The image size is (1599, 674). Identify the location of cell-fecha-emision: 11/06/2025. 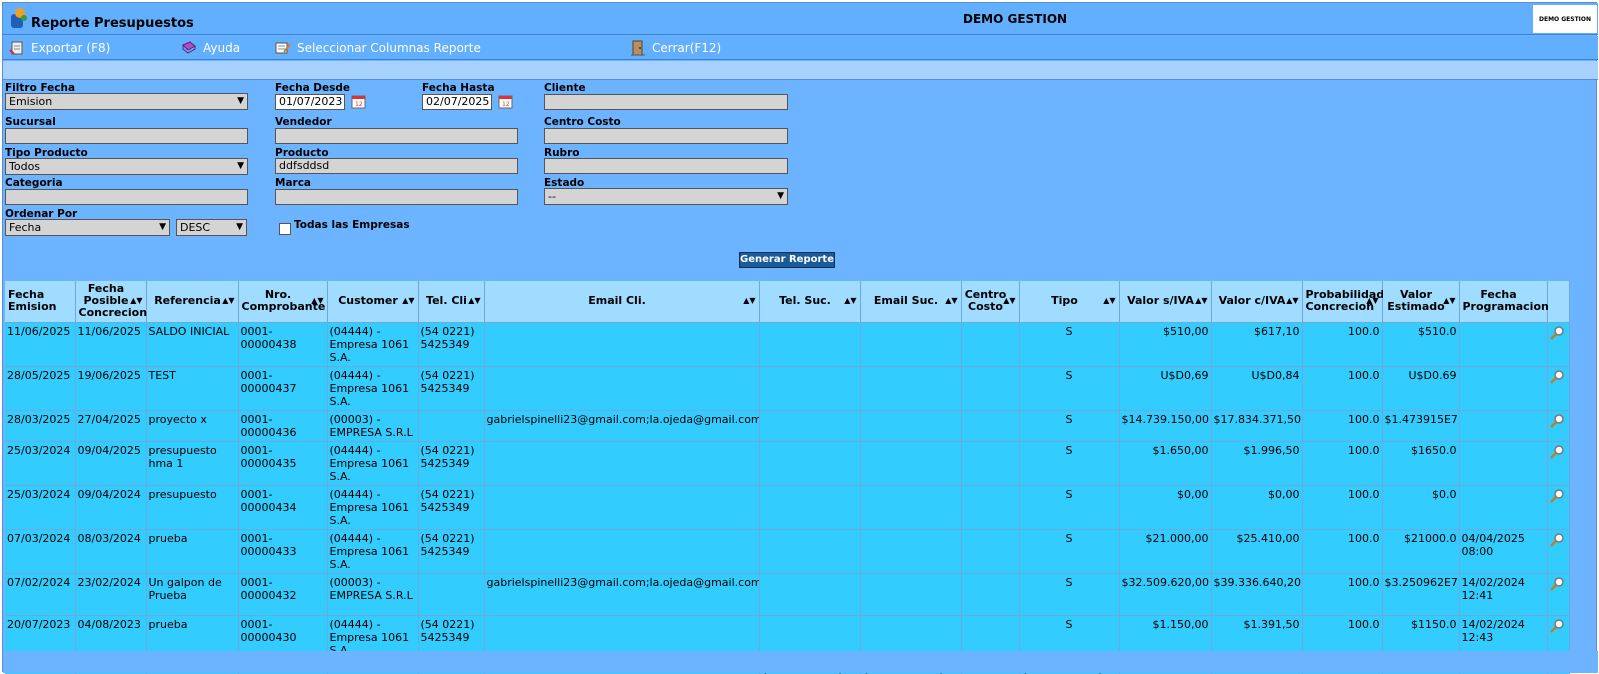
(40, 344).